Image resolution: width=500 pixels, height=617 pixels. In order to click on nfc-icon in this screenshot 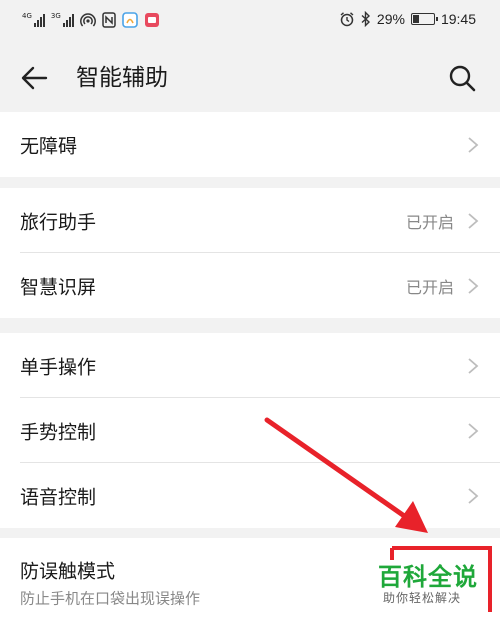, I will do `click(109, 20)`.